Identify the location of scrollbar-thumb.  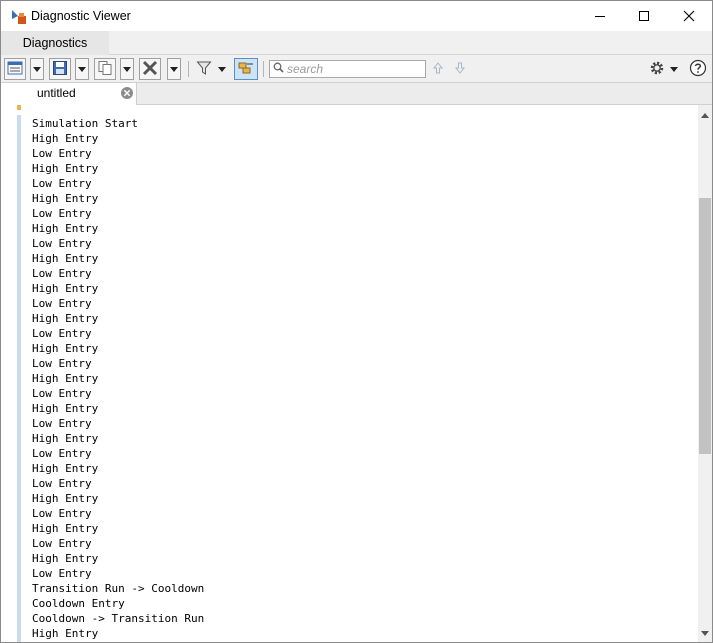
(705, 326).